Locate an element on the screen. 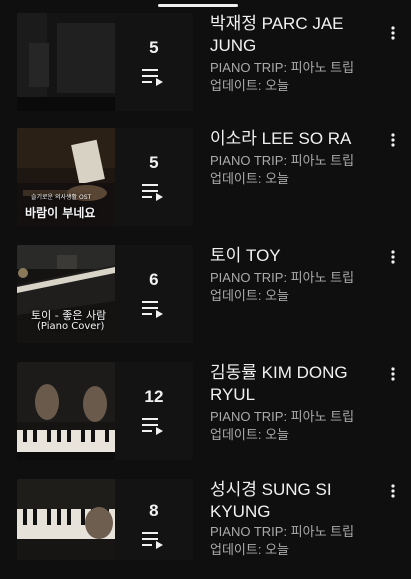  thumbnail-caption-small: 슬기로운 의사생활 OST is located at coordinates (61, 197).